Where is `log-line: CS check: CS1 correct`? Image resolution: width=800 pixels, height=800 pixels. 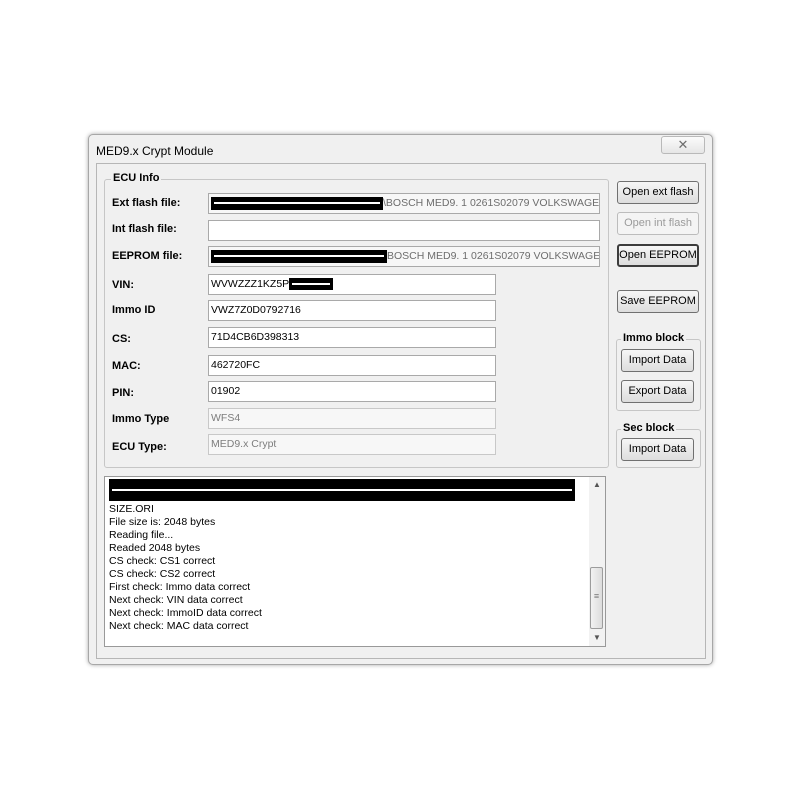 log-line: CS check: CS1 correct is located at coordinates (162, 561).